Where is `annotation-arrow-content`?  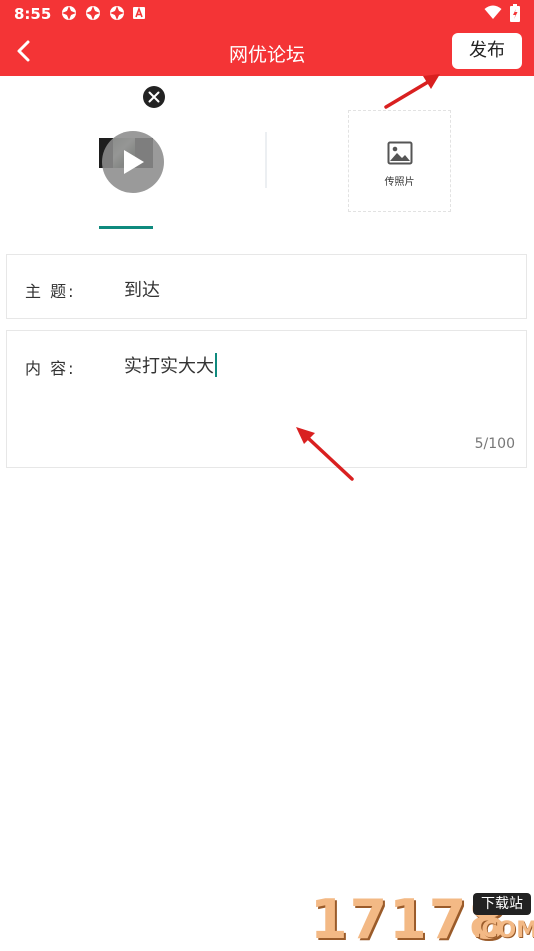 annotation-arrow-content is located at coordinates (325, 454).